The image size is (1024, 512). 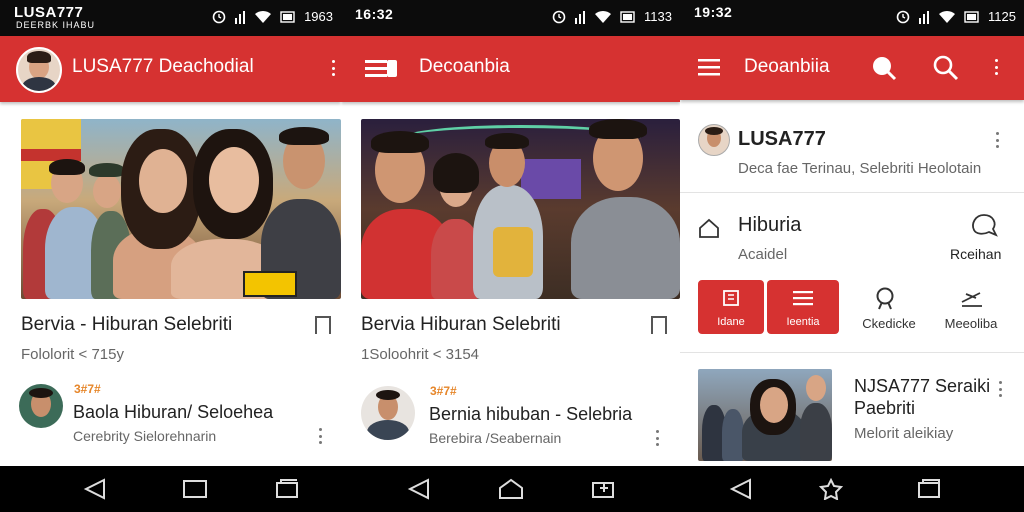 What do you see at coordinates (904, 433) in the screenshot?
I see `item-sub: Melorit aleikiay` at bounding box center [904, 433].